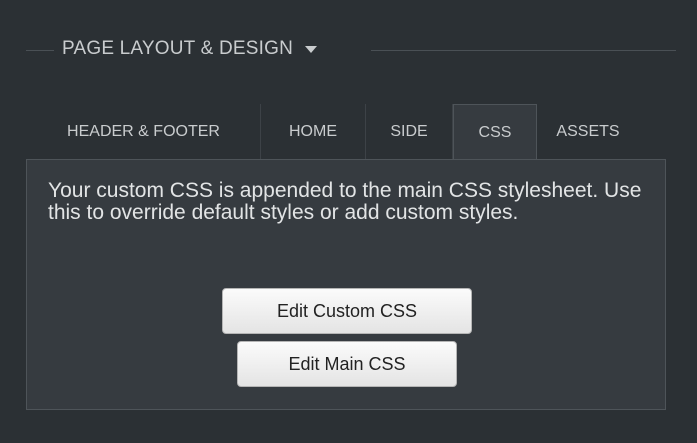 Image resolution: width=697 pixels, height=443 pixels. I want to click on tab-bar: HEADER & FOOTER HOME SIDE CSS ASSETS, so click(333, 132).